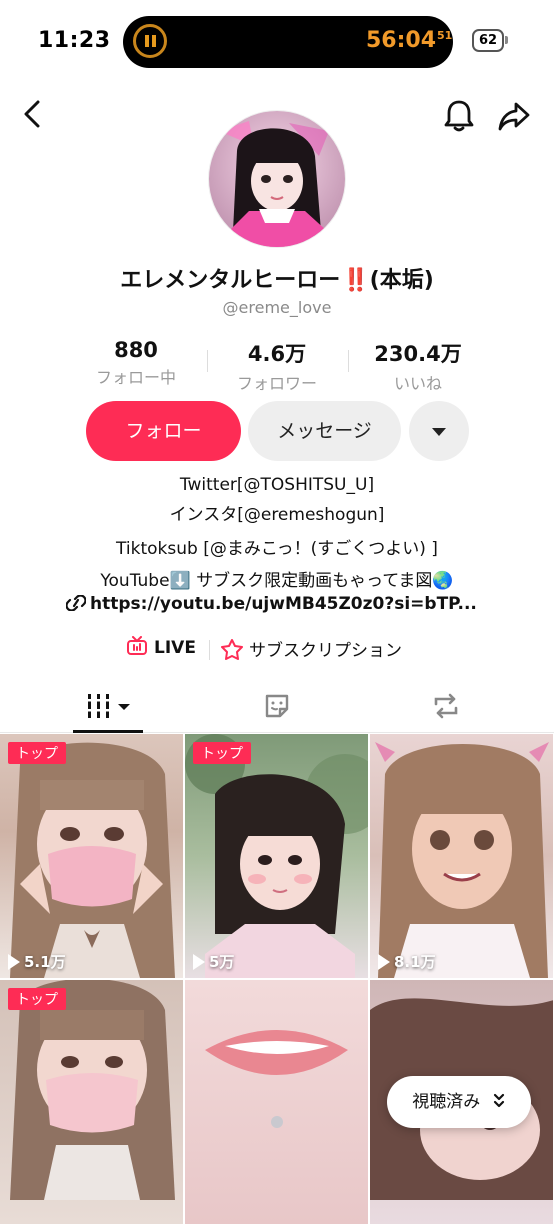  Describe the element at coordinates (209, 650) in the screenshot. I see `divider` at that location.